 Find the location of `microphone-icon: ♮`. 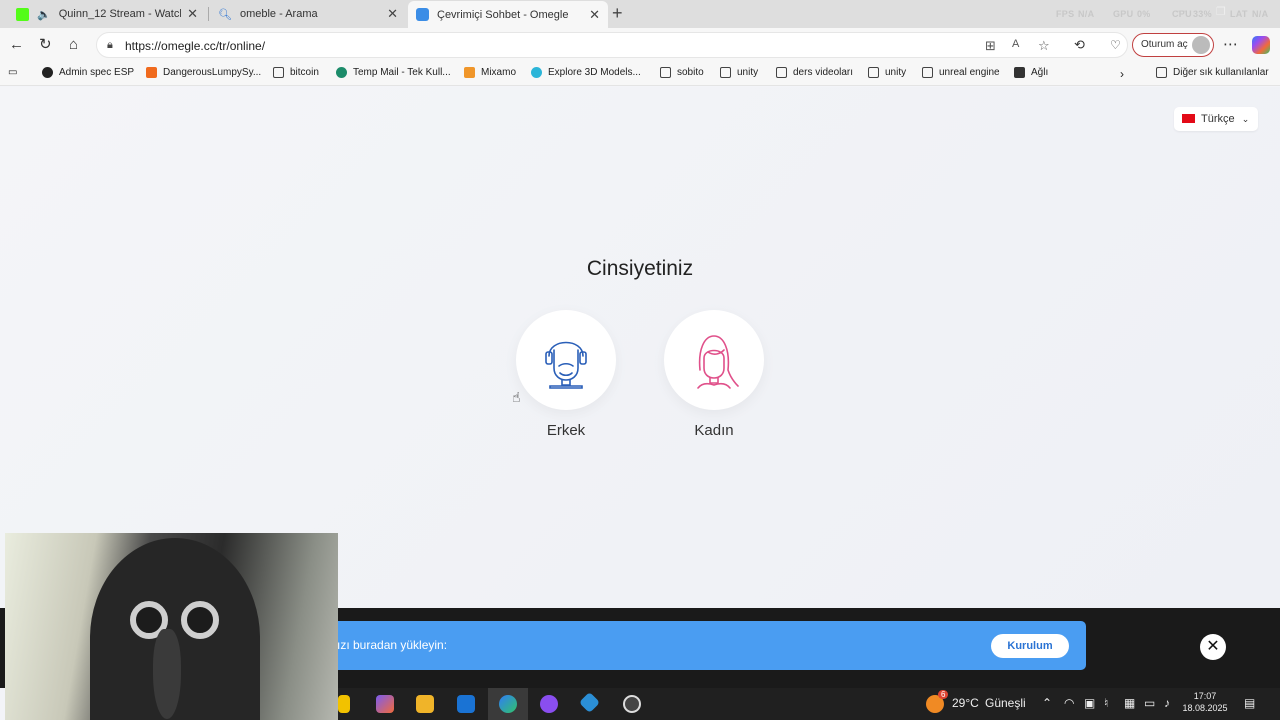

microphone-icon: ♮ is located at coordinates (1106, 703).